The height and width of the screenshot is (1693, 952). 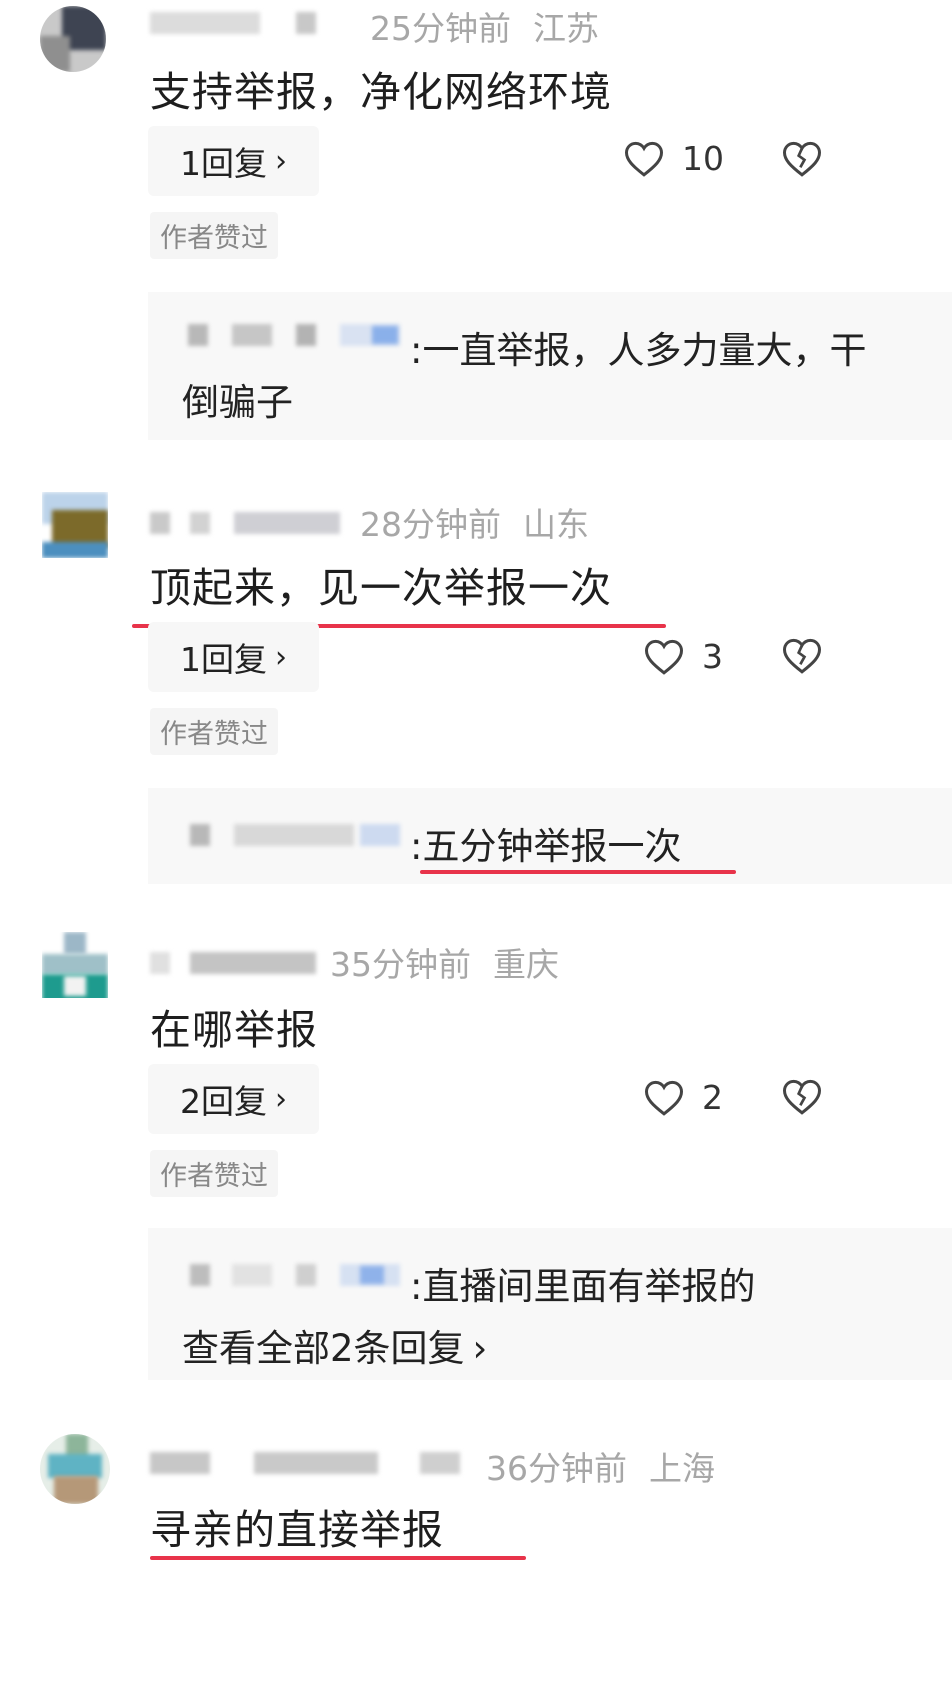 I want to click on comment-time: 35分钟前, so click(x=400, y=964).